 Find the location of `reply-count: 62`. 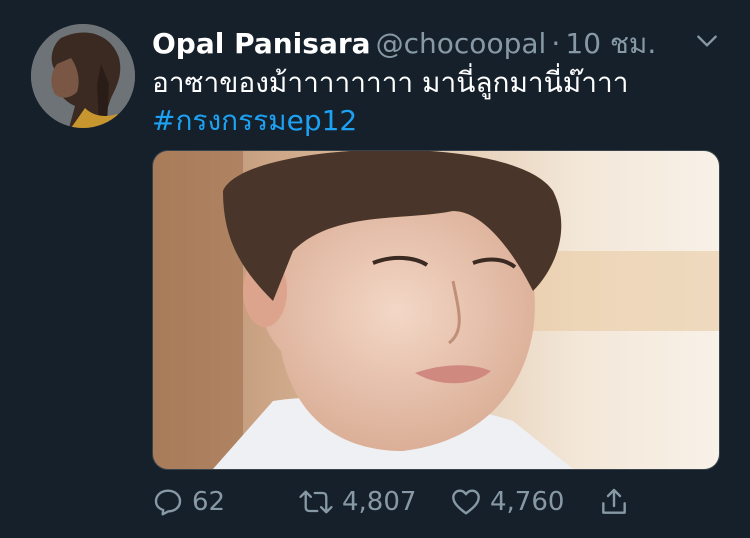

reply-count: 62 is located at coordinates (209, 502).